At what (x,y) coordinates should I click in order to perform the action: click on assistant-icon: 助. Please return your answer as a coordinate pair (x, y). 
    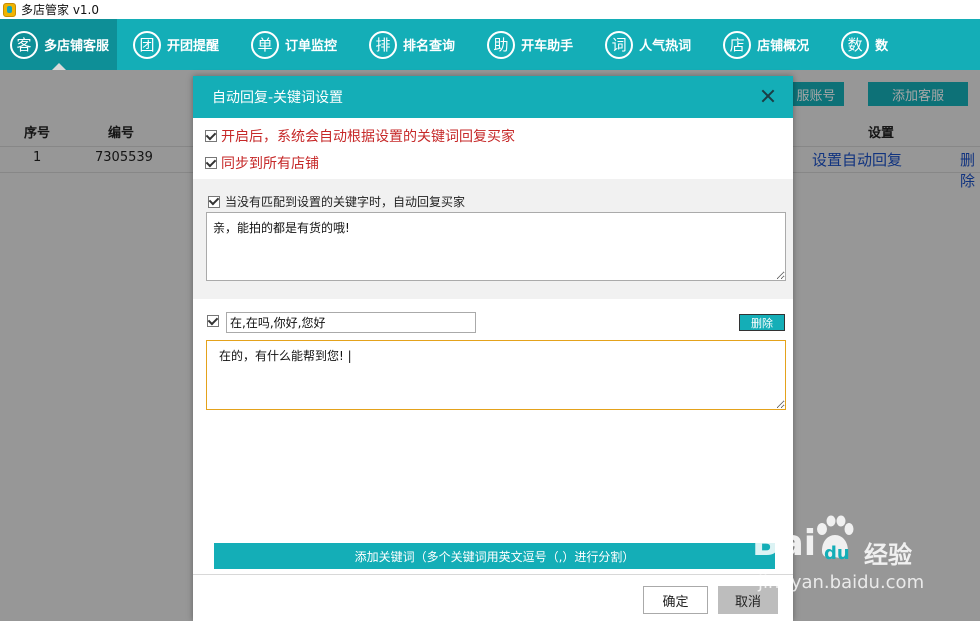
    Looking at the image, I should click on (501, 44).